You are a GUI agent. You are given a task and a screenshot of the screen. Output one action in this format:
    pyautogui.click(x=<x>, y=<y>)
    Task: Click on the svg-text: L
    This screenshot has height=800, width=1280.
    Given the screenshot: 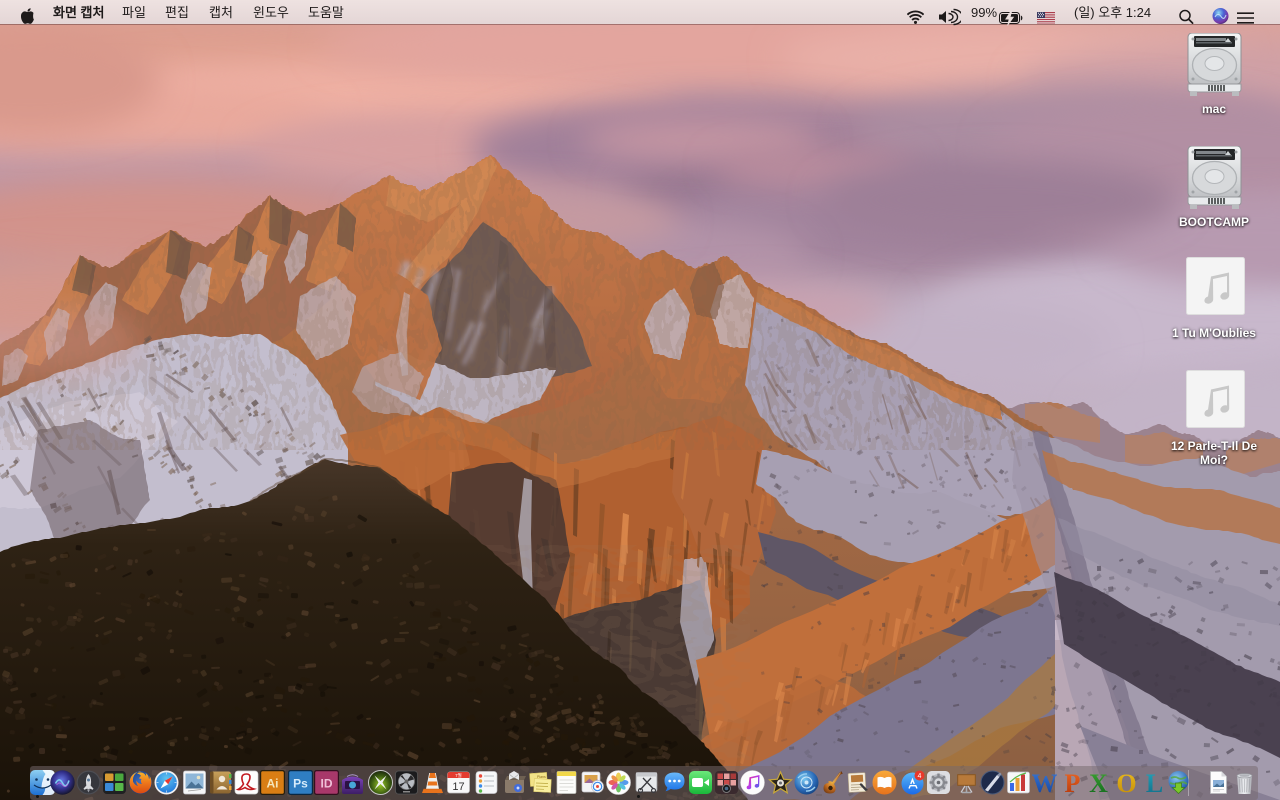 What is the action you would take?
    pyautogui.click(x=1154, y=782)
    